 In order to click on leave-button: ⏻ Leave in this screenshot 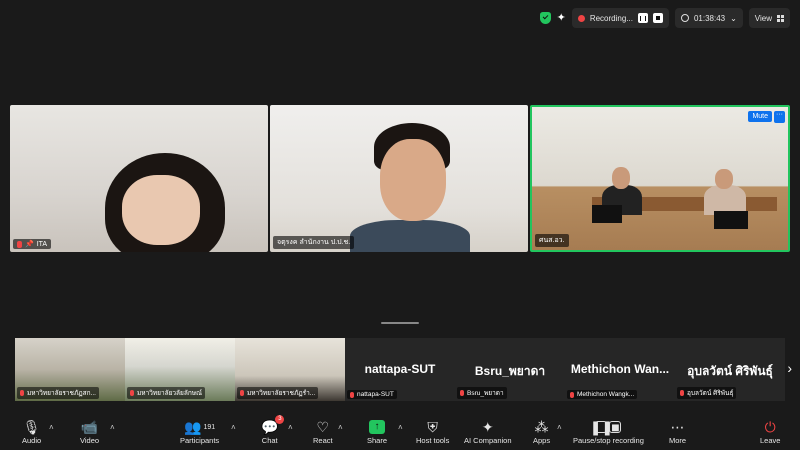, I will do `click(770, 431)`.